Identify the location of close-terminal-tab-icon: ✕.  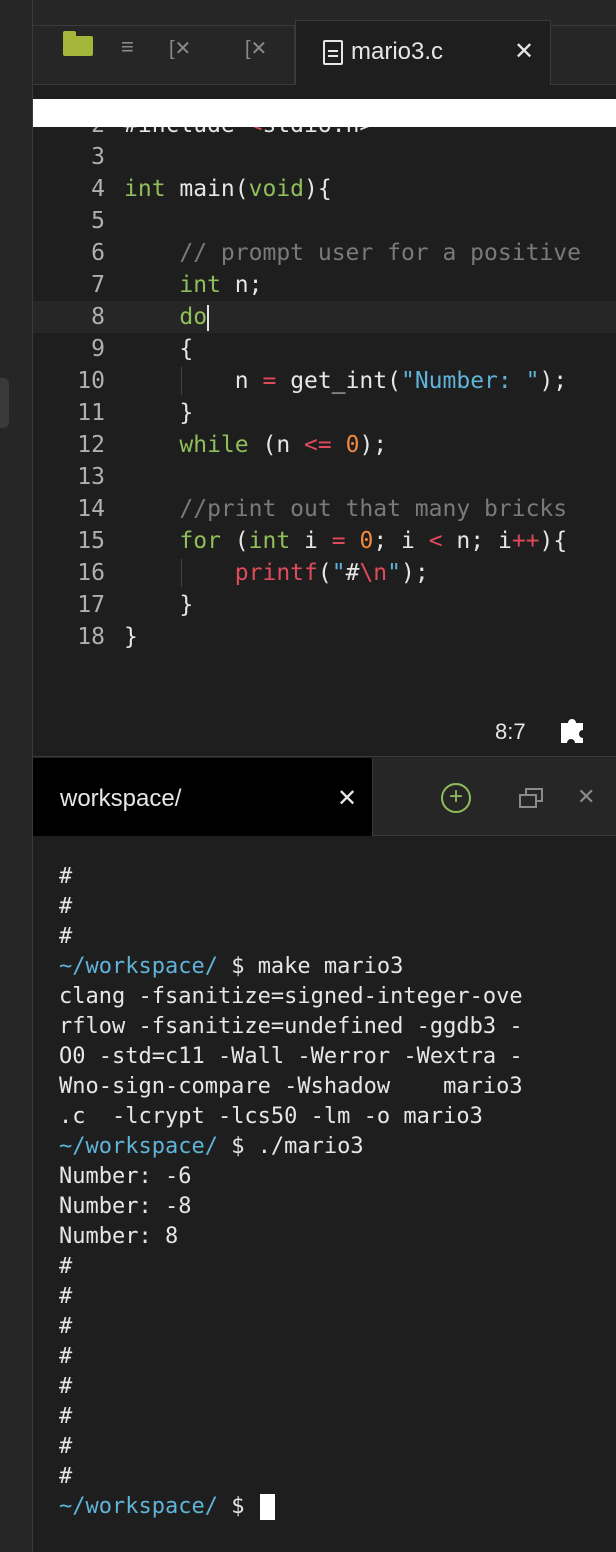
(347, 798).